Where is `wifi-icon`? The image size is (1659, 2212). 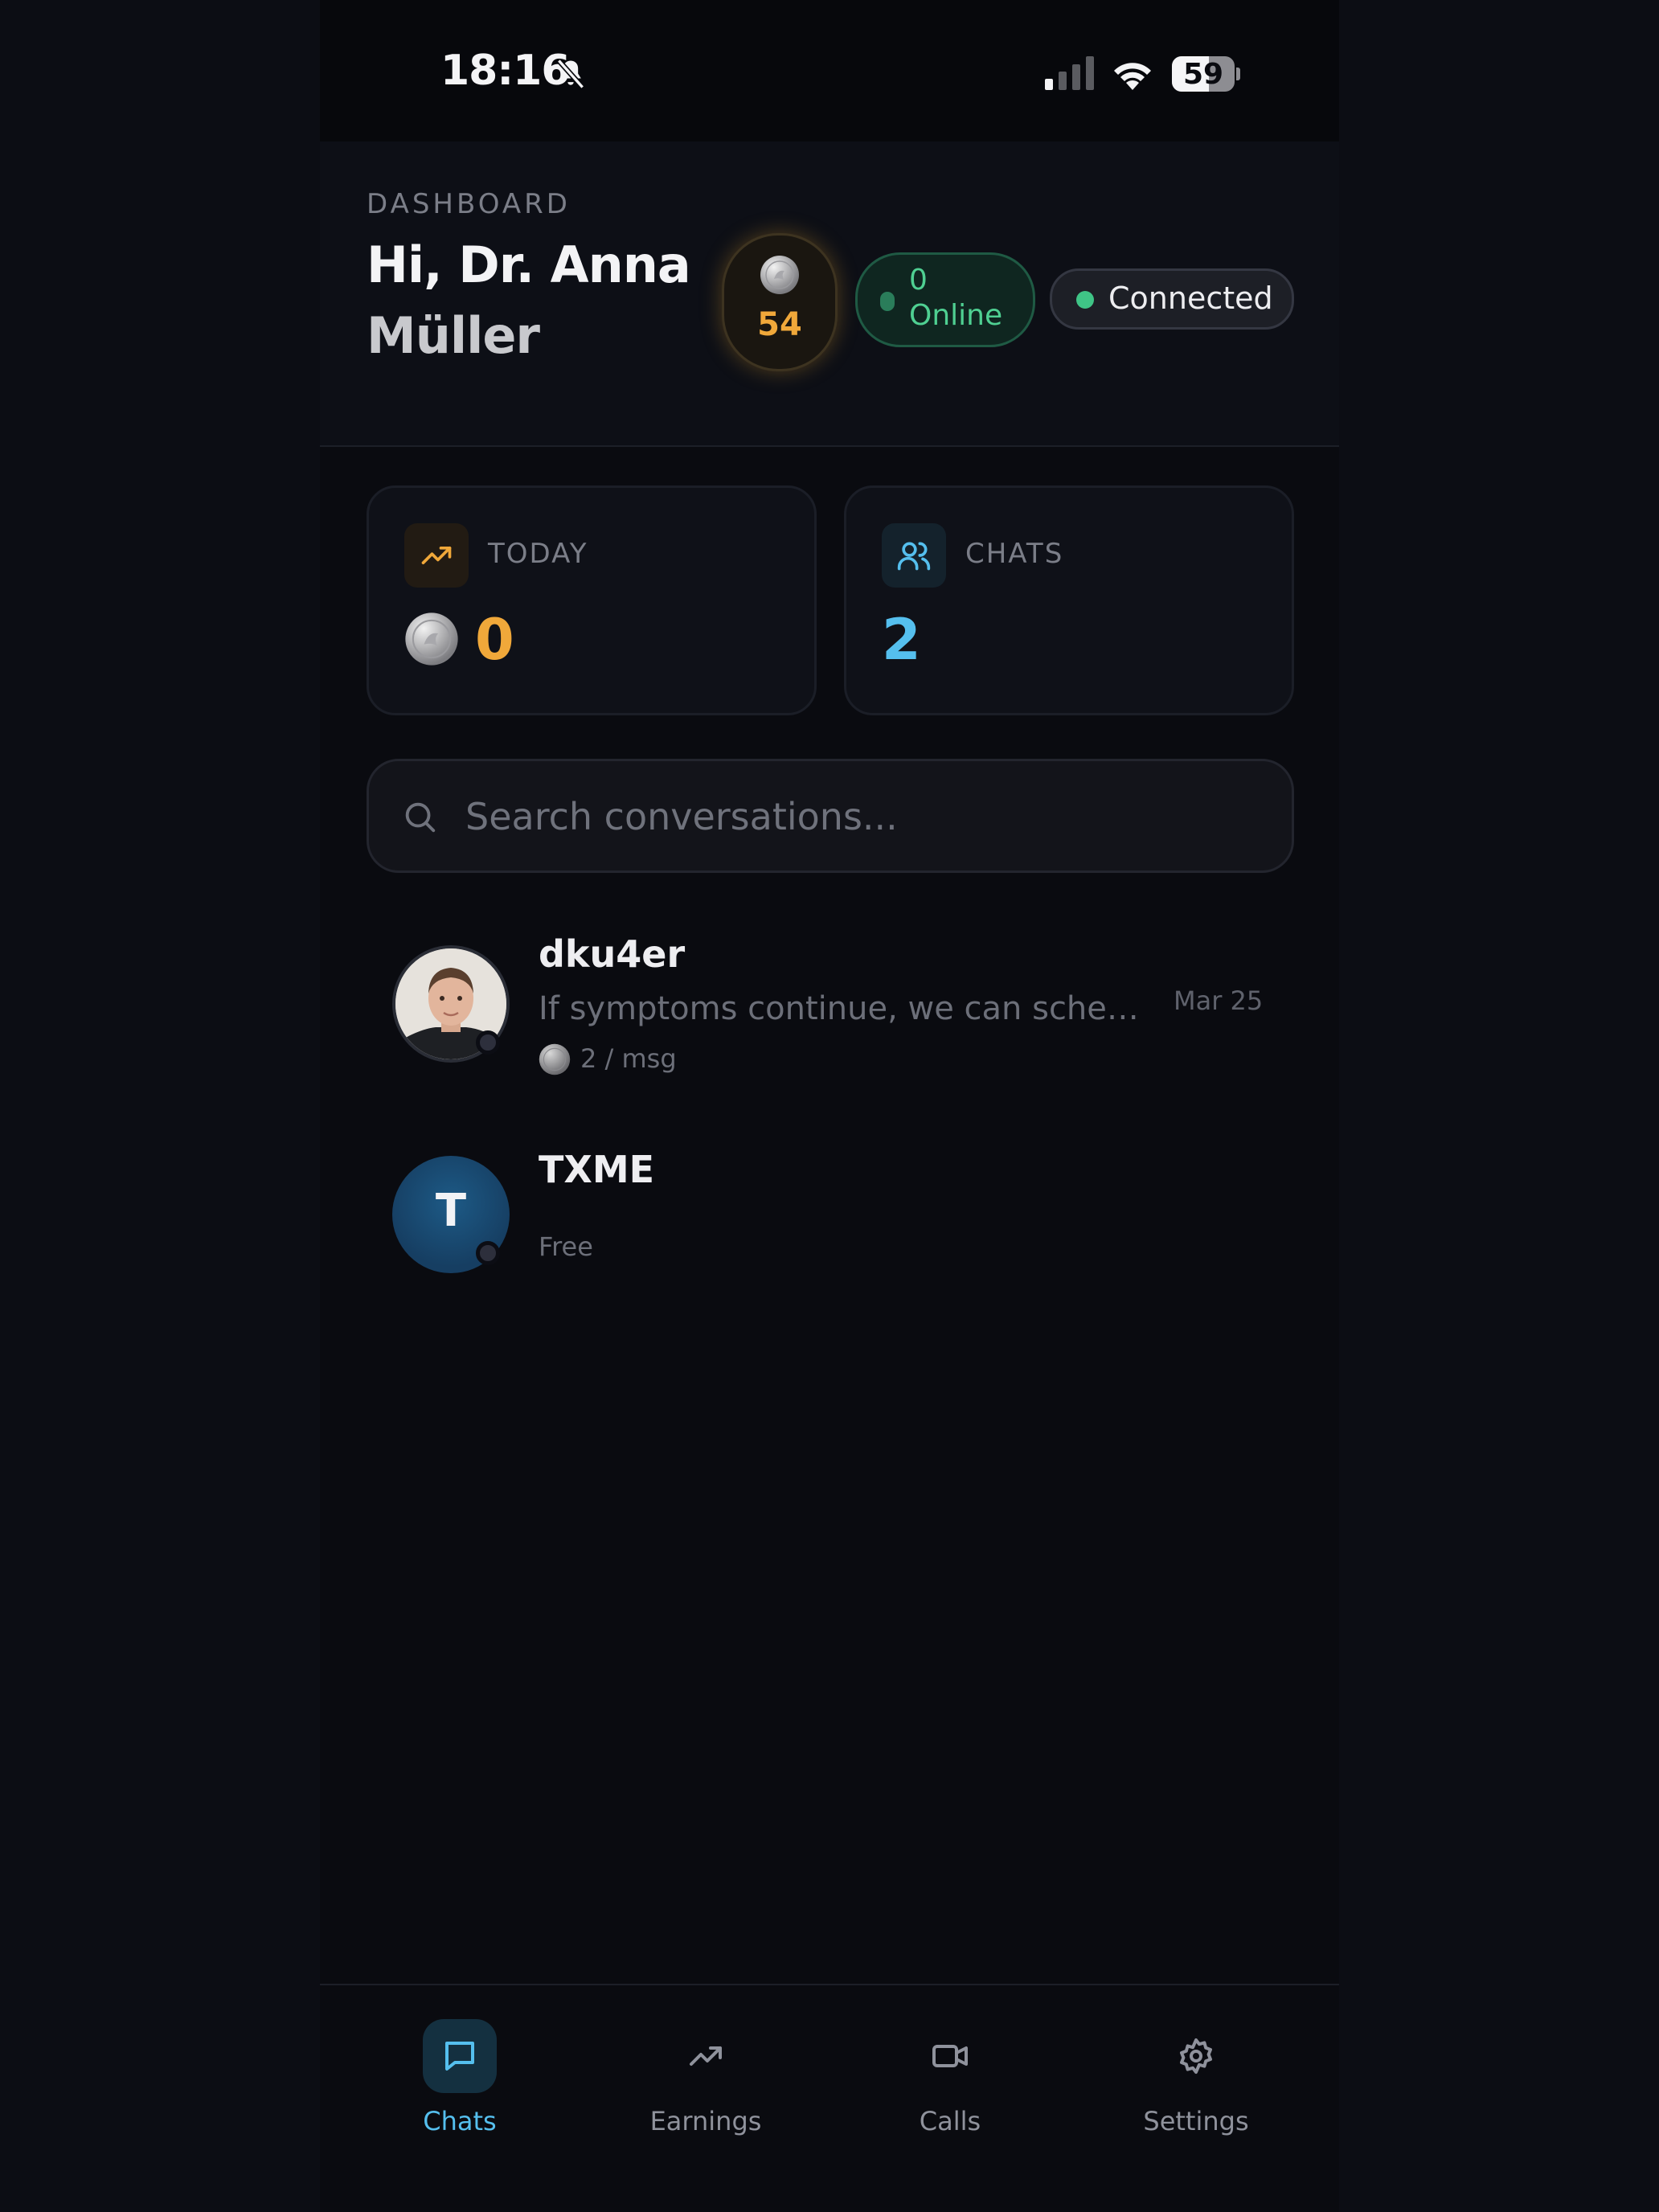 wifi-icon is located at coordinates (1132, 76).